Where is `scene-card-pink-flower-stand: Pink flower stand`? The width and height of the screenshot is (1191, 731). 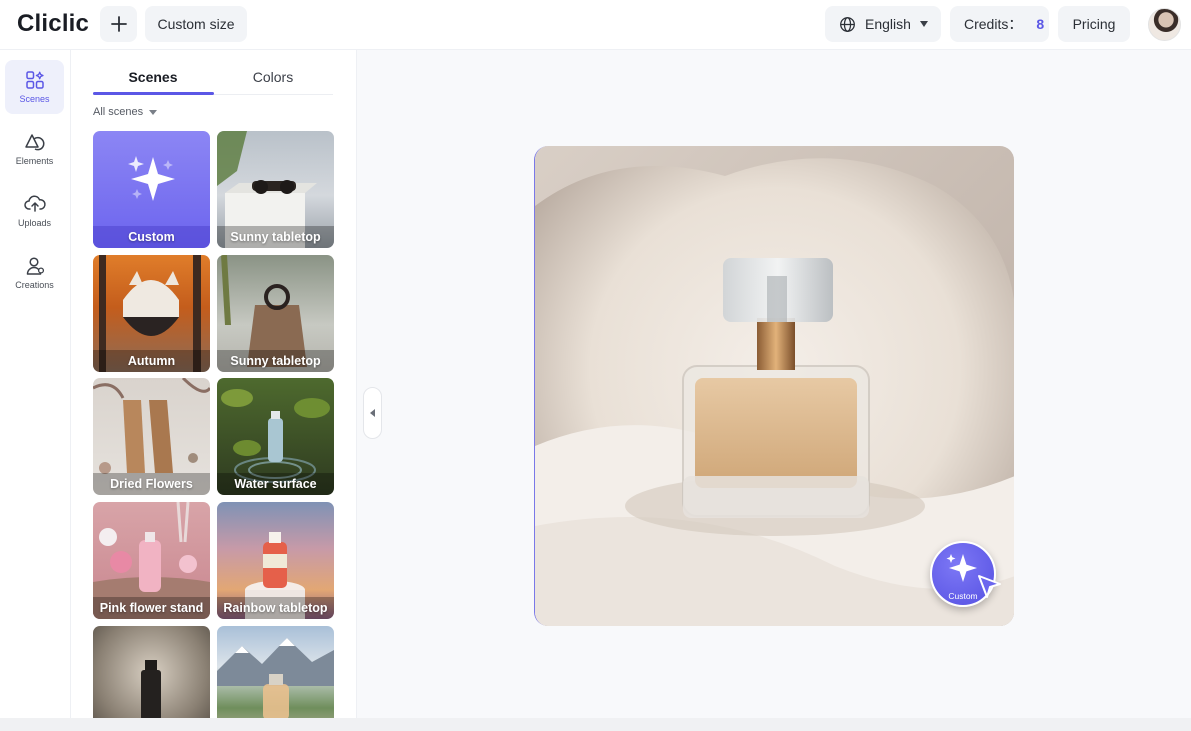
scene-card-pink-flower-stand: Pink flower stand is located at coordinates (151, 560).